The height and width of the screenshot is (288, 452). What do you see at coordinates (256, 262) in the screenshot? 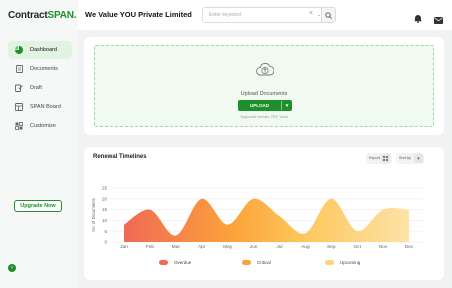
I see `legend-item-critical: Critical` at bounding box center [256, 262].